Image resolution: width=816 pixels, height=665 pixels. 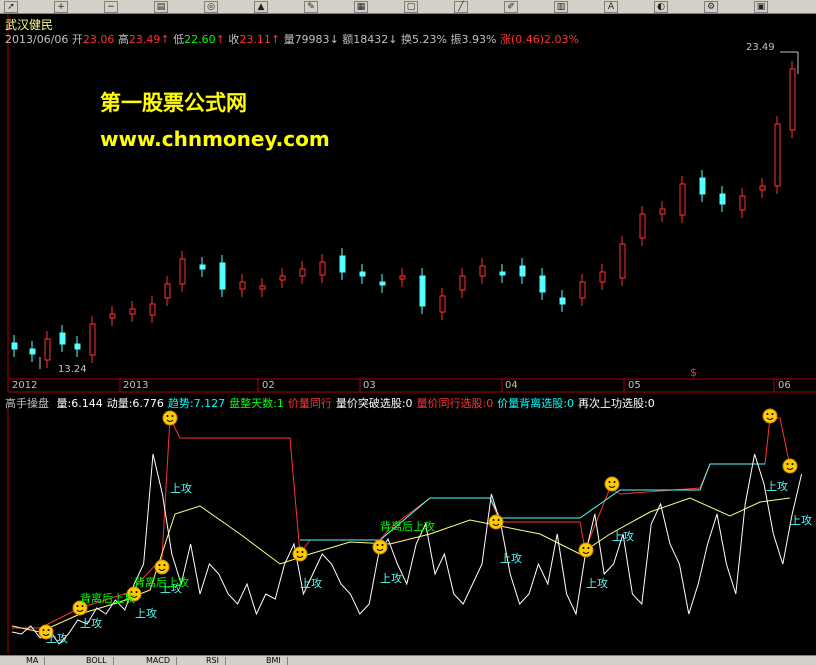 I want to click on volume-value: 79983, so click(x=312, y=39).